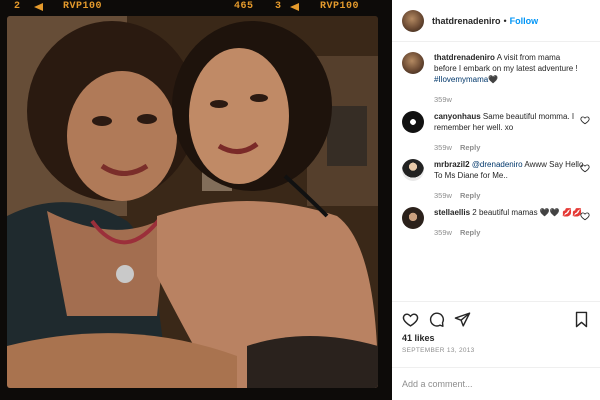  What do you see at coordinates (452, 212) in the screenshot?
I see `comment-username: stellaellis` at bounding box center [452, 212].